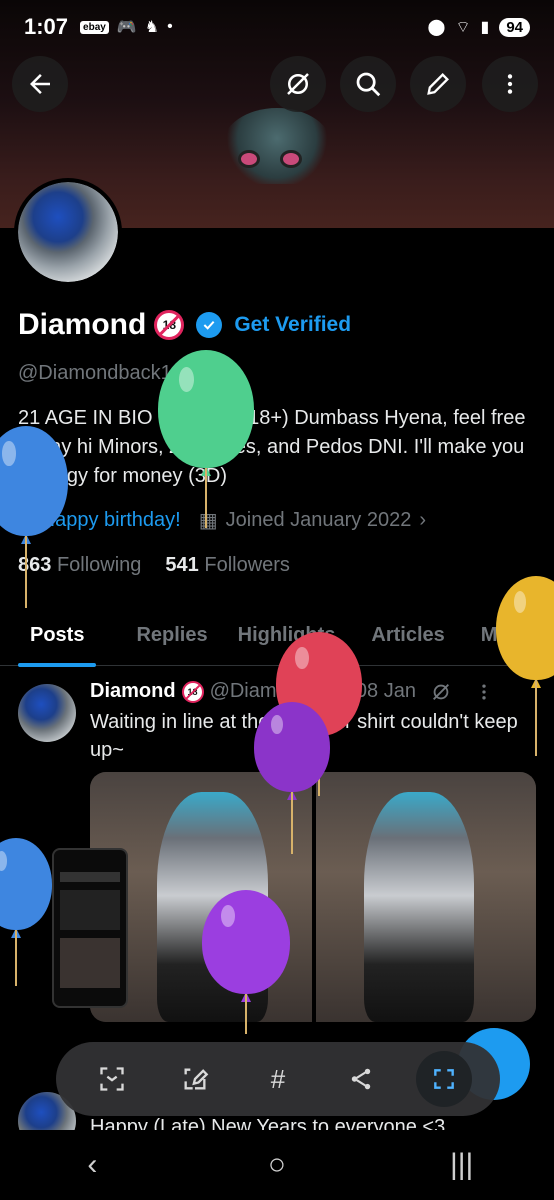 The width and height of the screenshot is (554, 1200). What do you see at coordinates (26, 912) in the screenshot?
I see `balloon-blue-lower` at bounding box center [26, 912].